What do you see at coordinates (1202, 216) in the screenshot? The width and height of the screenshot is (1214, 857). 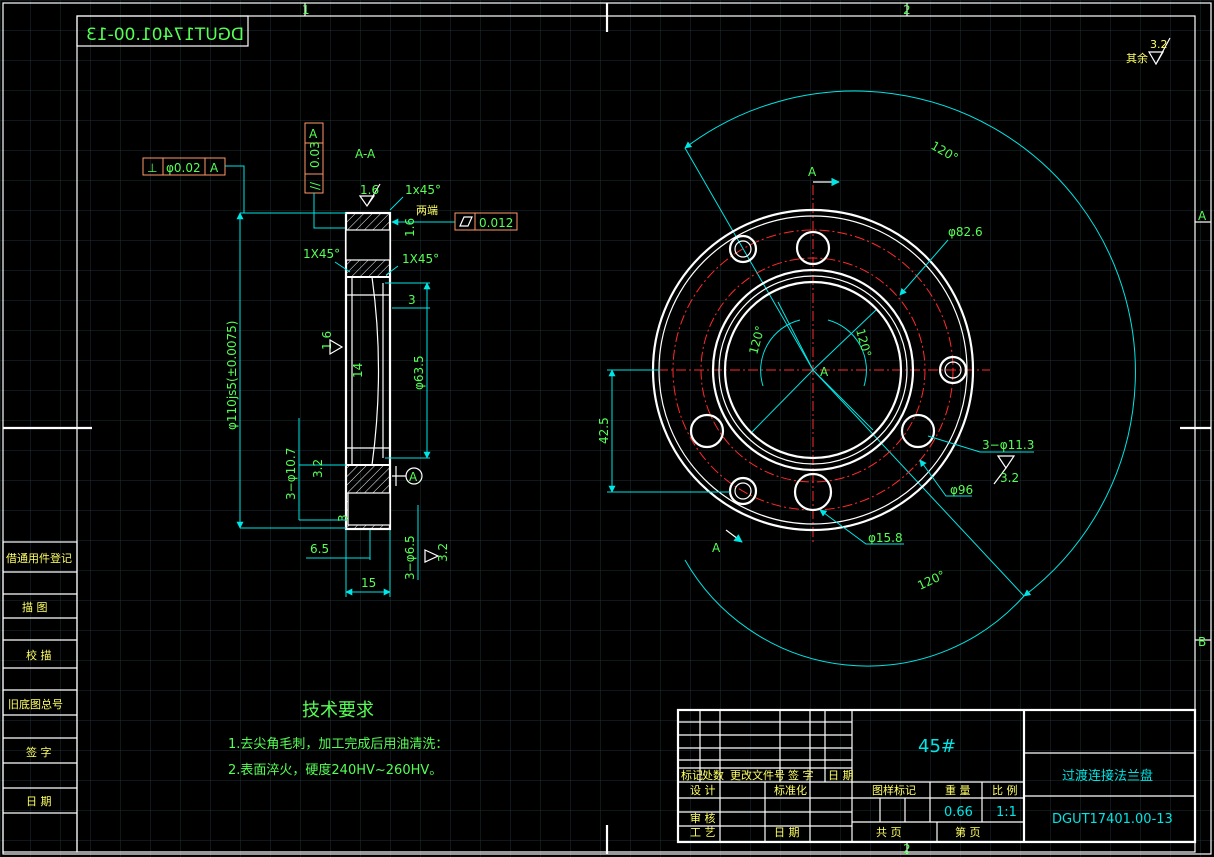 I see `zone-label-right-a: A` at bounding box center [1202, 216].